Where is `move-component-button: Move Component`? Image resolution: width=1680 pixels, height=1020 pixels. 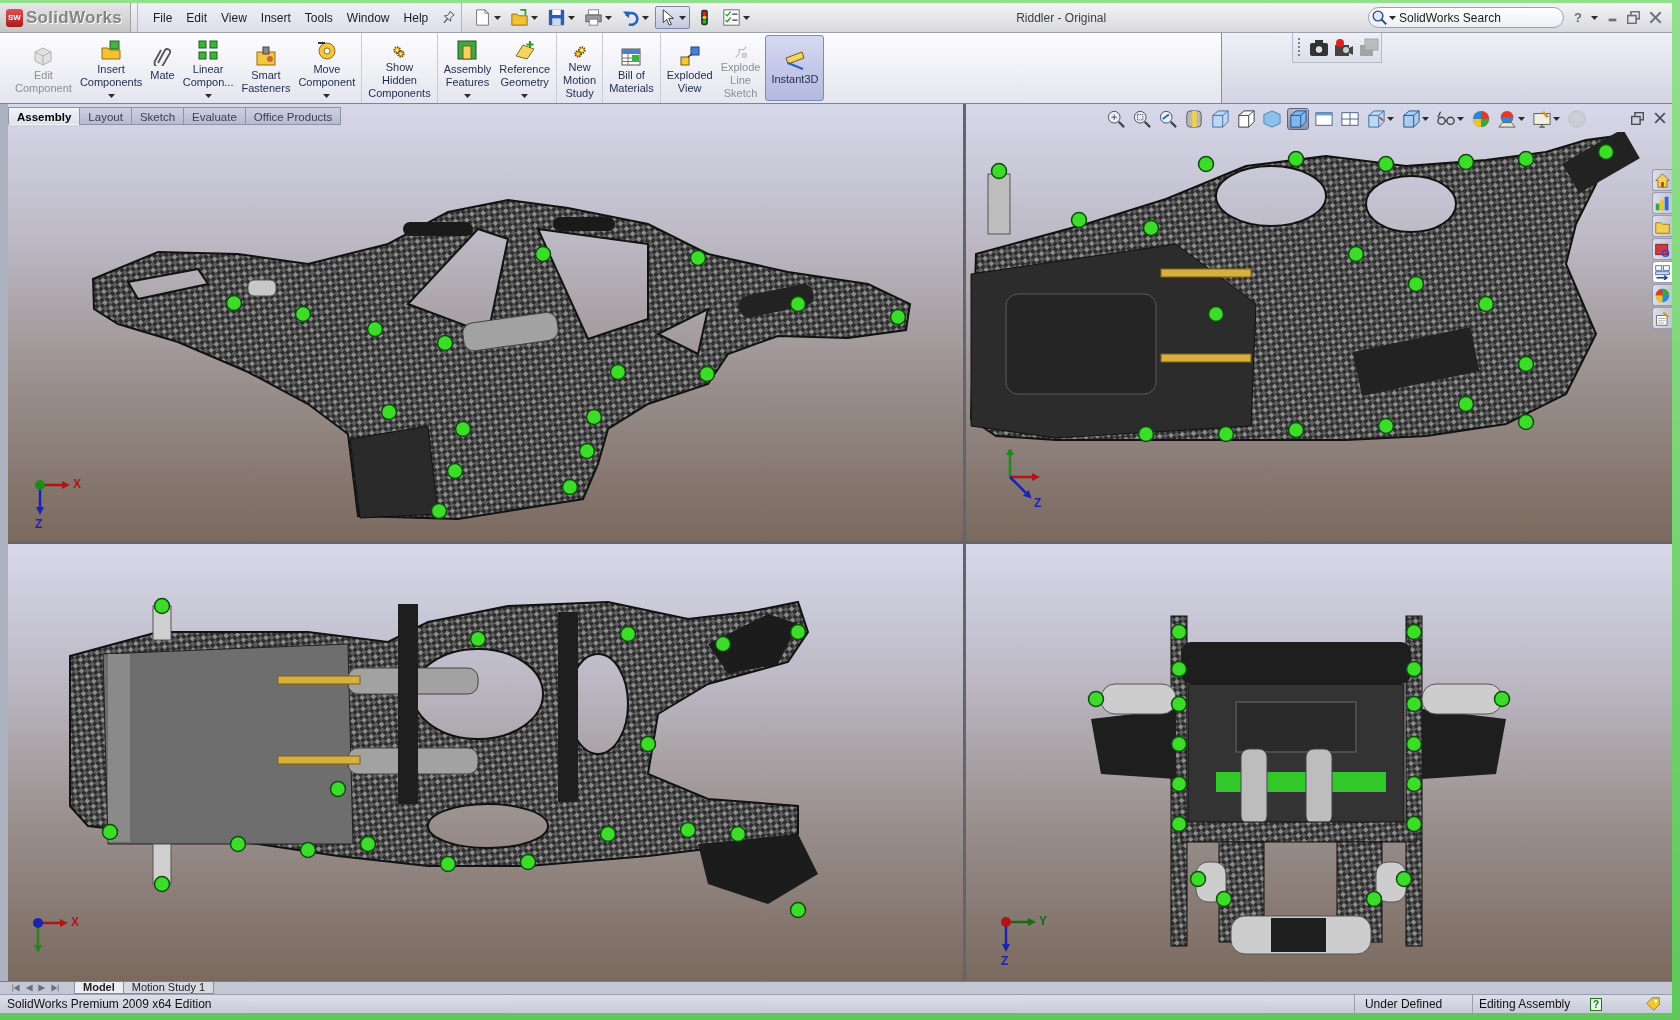 move-component-button: Move Component is located at coordinates (327, 68).